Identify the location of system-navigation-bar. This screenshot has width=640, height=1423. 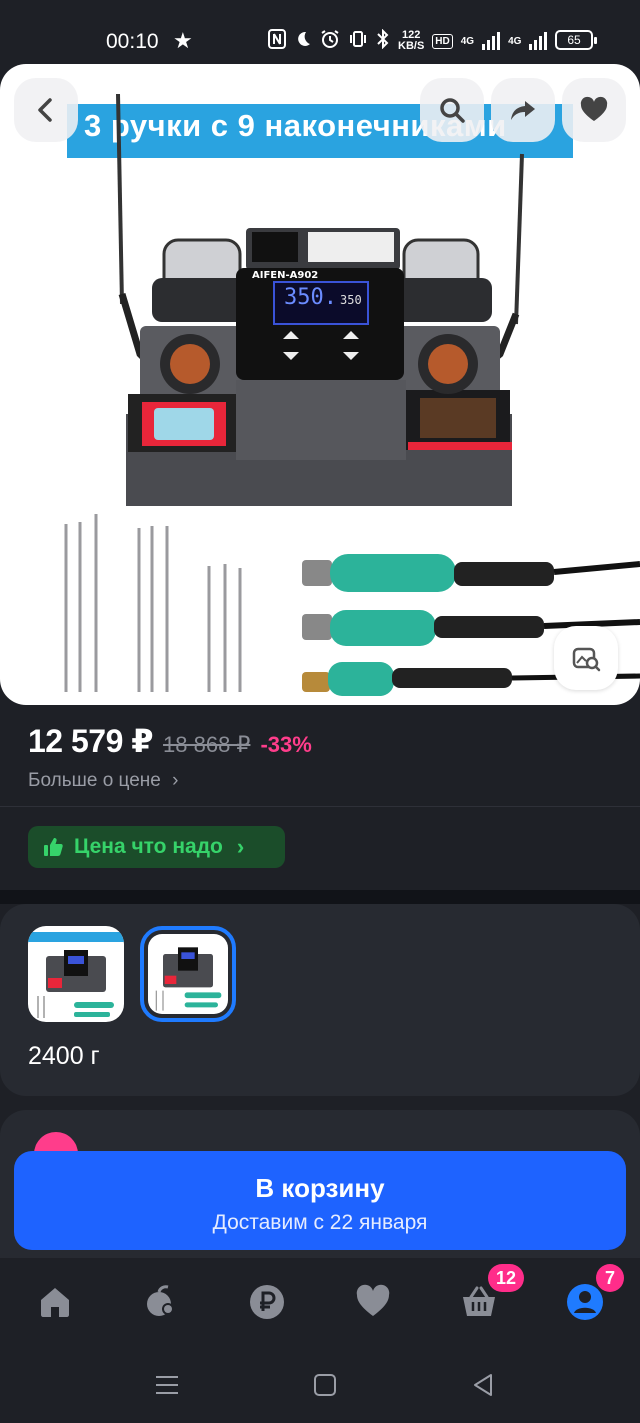
(320, 1385).